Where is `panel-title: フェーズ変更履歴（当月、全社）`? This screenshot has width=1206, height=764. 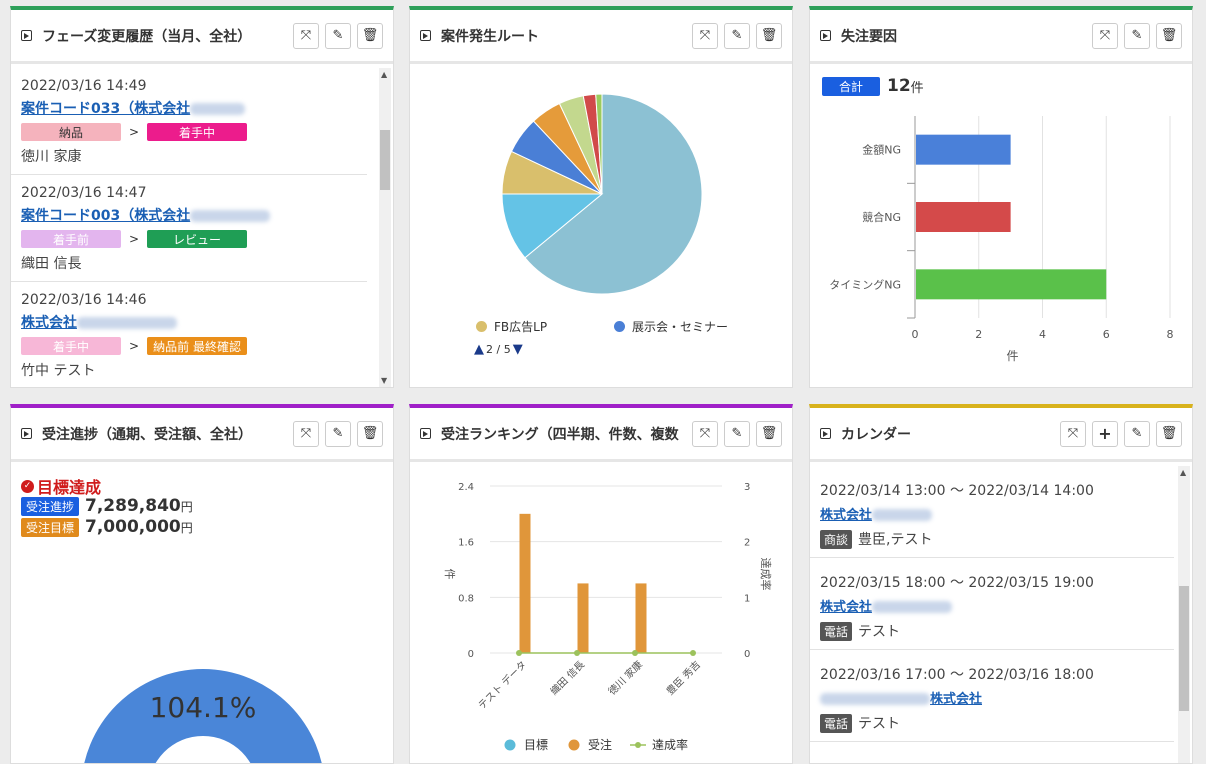
panel-title: フェーズ変更履歴（当月、全社） is located at coordinates (147, 36).